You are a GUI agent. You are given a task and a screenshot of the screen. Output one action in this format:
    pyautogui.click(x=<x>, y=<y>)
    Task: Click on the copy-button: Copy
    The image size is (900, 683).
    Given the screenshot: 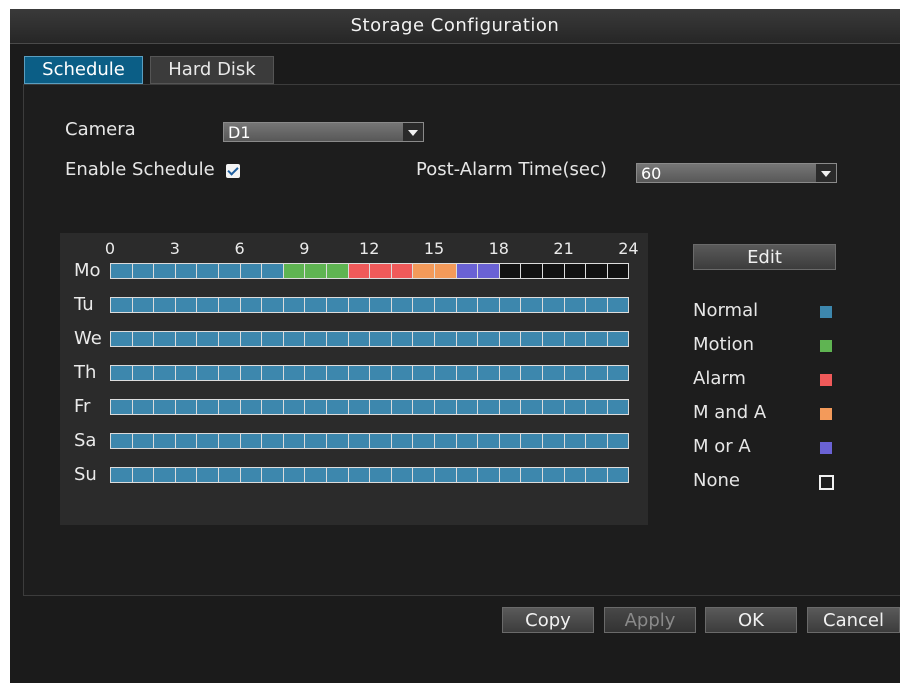 What is the action you would take?
    pyautogui.click(x=548, y=620)
    